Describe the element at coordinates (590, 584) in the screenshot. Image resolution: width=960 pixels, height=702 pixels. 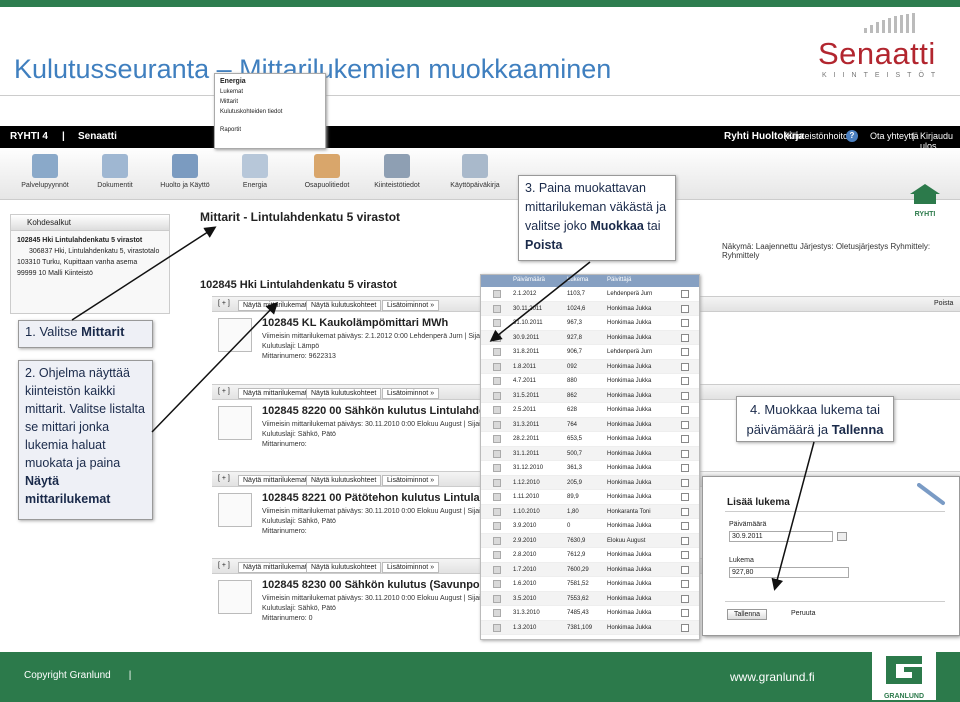
I see `reading-row: 1.6.2010 7581,52 Honkimaa Jukka` at that location.